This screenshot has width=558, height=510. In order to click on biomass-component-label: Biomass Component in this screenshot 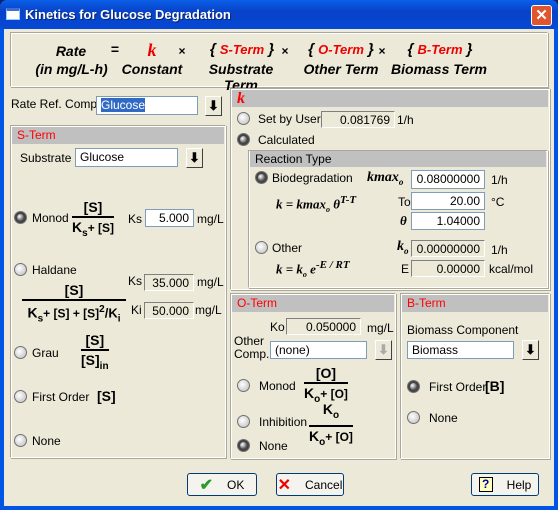, I will do `click(463, 330)`.